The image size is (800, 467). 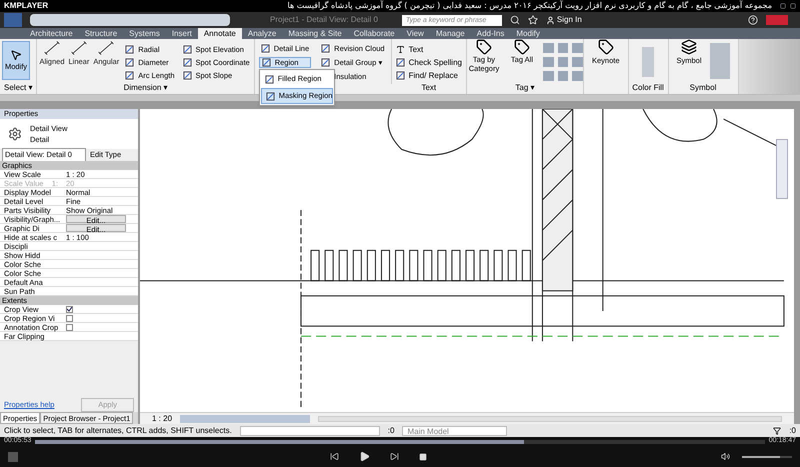 What do you see at coordinates (648, 88) in the screenshot?
I see `panel-label: Color Fill` at bounding box center [648, 88].